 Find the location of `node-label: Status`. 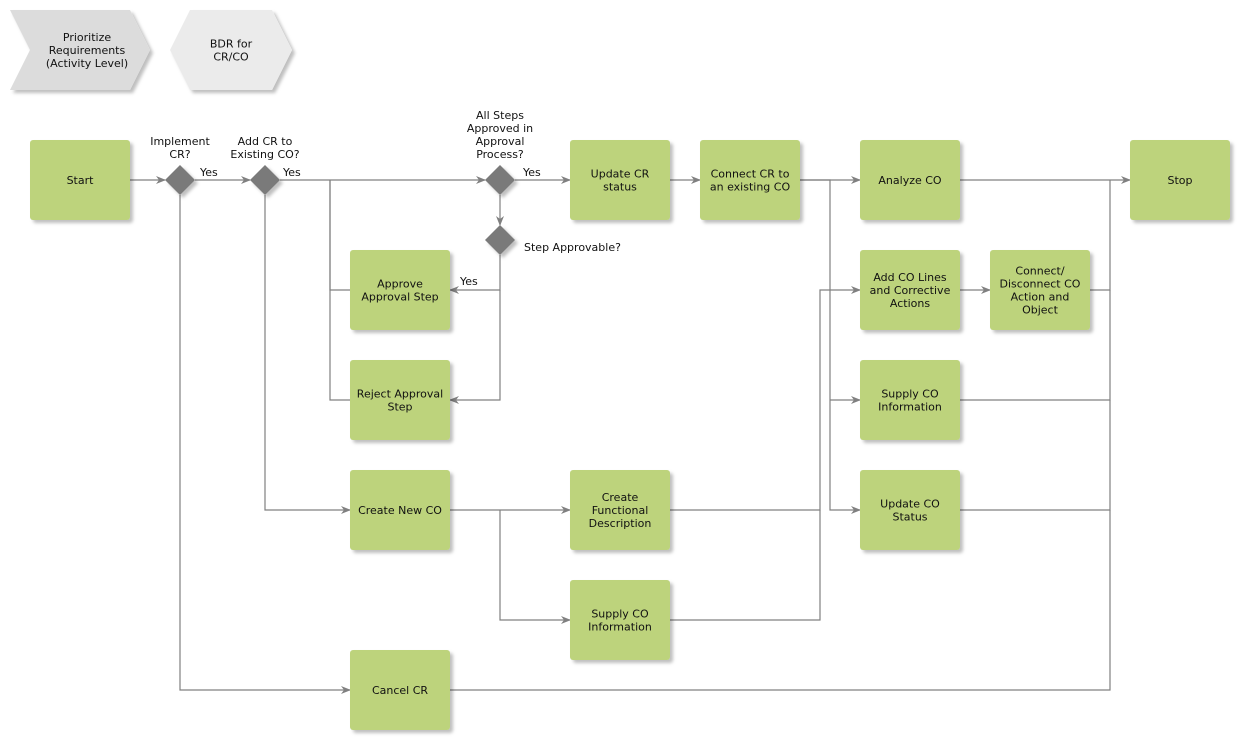

node-label: Status is located at coordinates (909, 517).